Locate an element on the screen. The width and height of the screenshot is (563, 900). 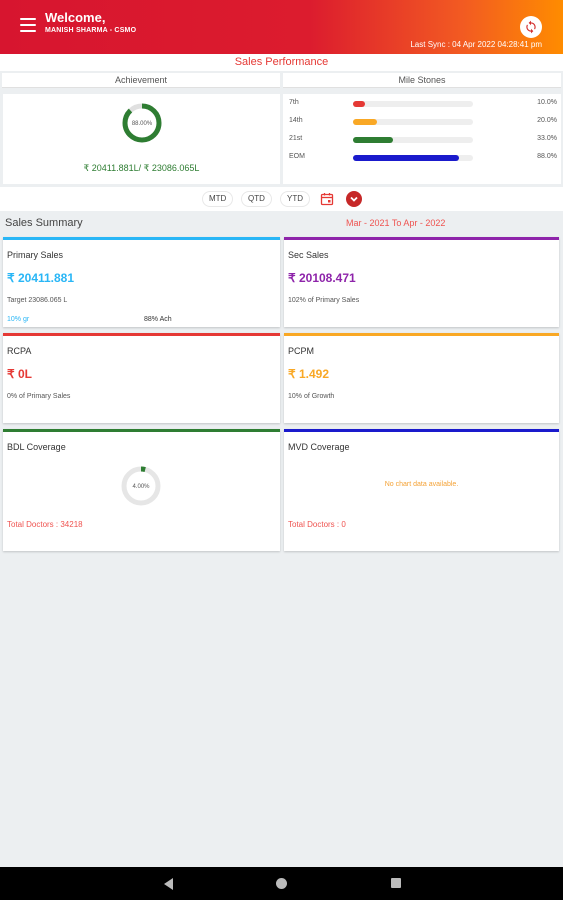
achievement-donut: 88.00% is located at coordinates (142, 123).